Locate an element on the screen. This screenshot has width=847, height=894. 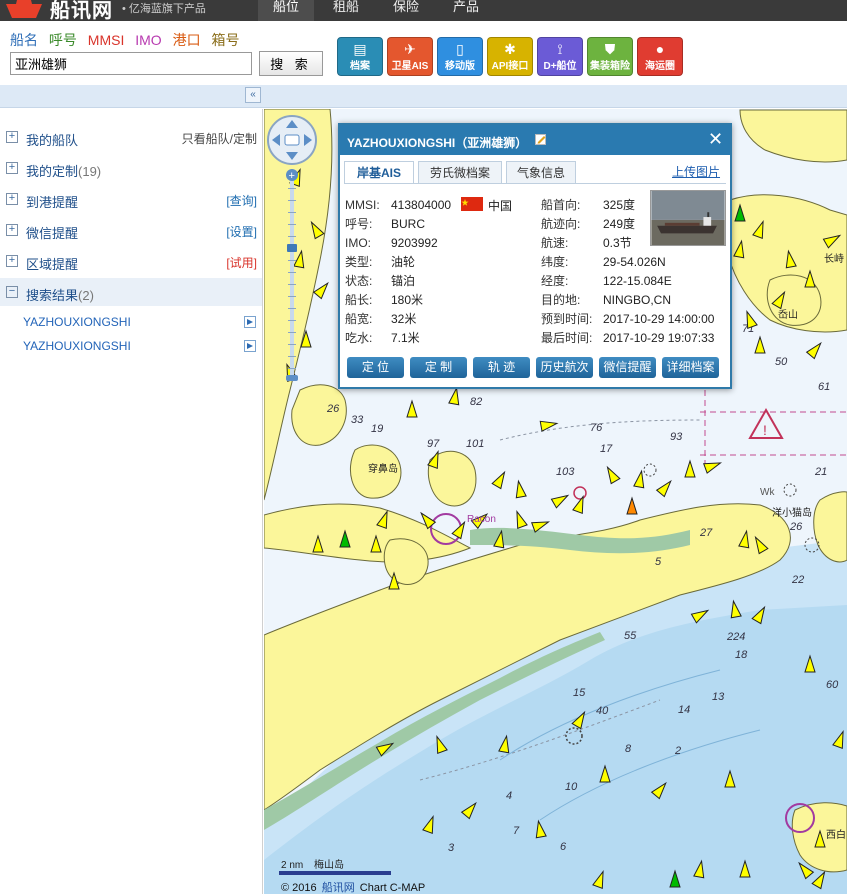
collapse-icon: − is located at coordinates (12, 292).